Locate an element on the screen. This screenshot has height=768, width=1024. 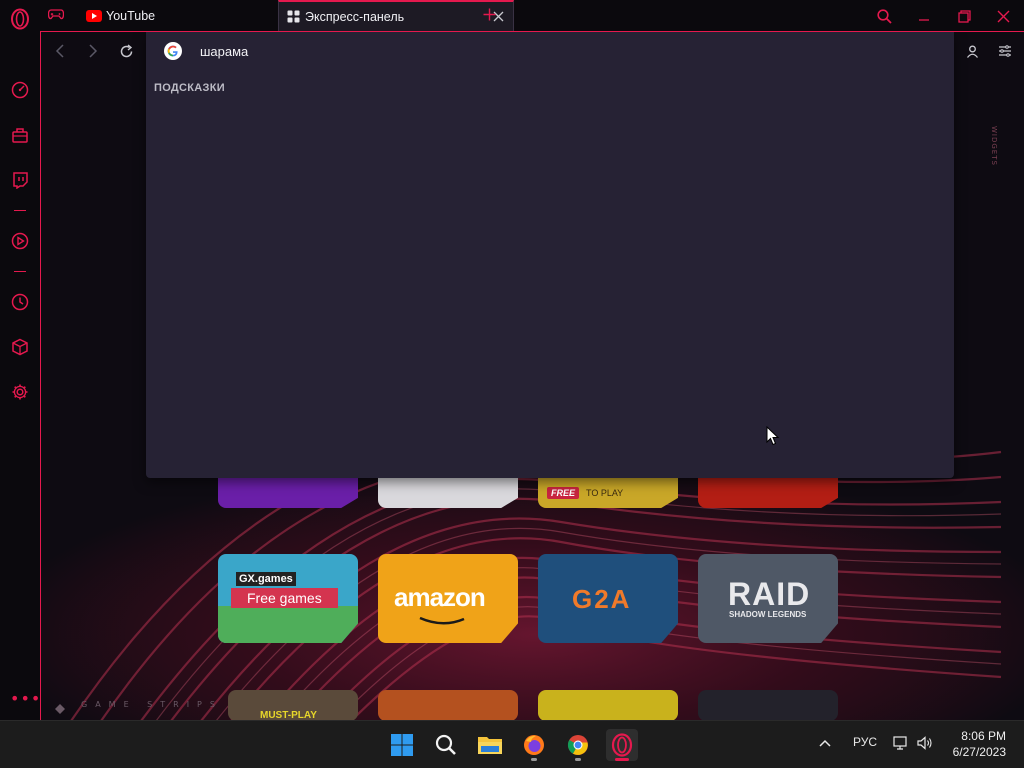
tile-sublabel: SHADOW LEGENDS is located at coordinates (768, 614).